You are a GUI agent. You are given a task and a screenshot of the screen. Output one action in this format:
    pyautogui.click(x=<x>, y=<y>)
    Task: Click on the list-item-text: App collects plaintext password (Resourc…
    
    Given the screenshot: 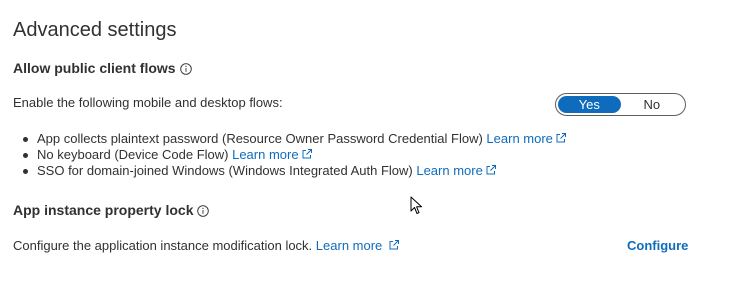 What is the action you would take?
    pyautogui.click(x=260, y=138)
    